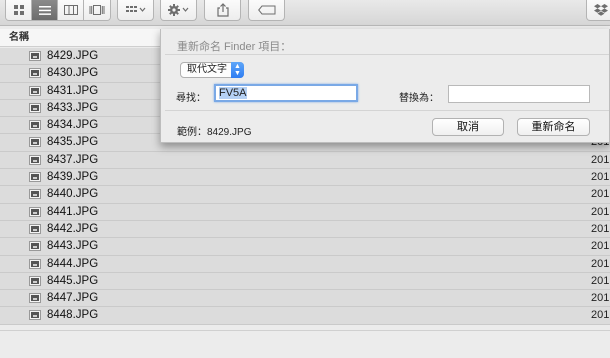 The width and height of the screenshot is (610, 358). What do you see at coordinates (305, 229) in the screenshot?
I see `file-row: 8442.JPG 201` at bounding box center [305, 229].